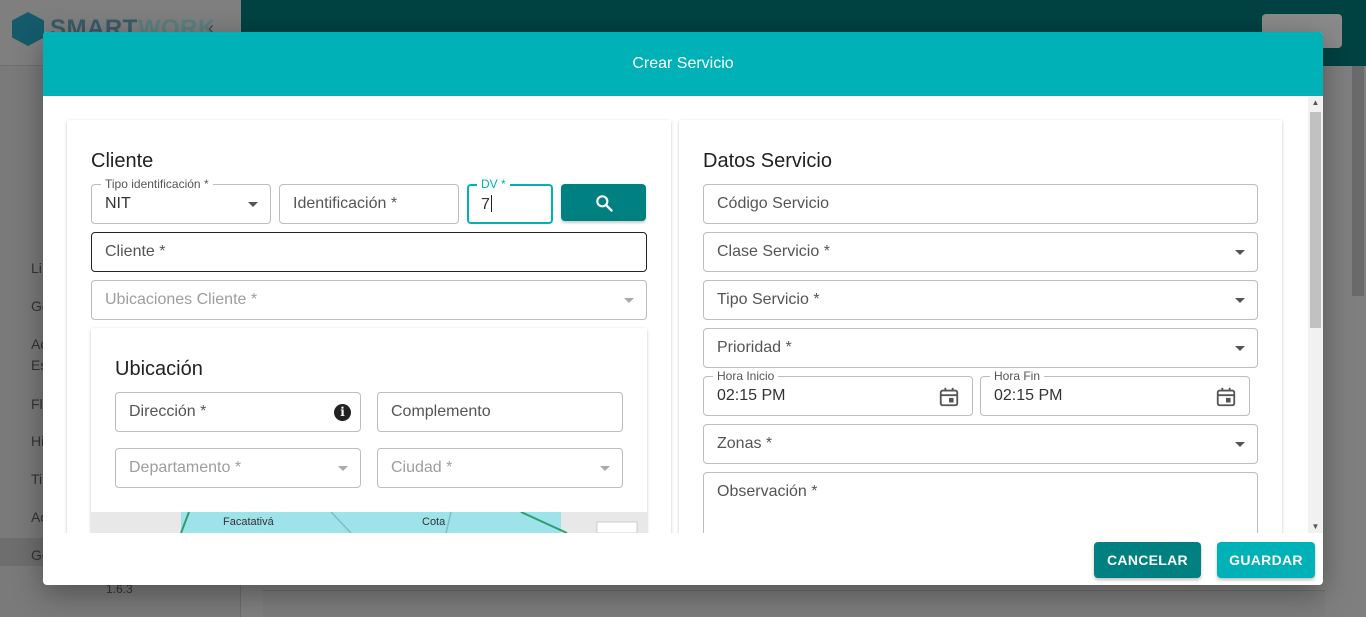 The height and width of the screenshot is (617, 1366). I want to click on end-time-label: Hora Fin, so click(1017, 376).